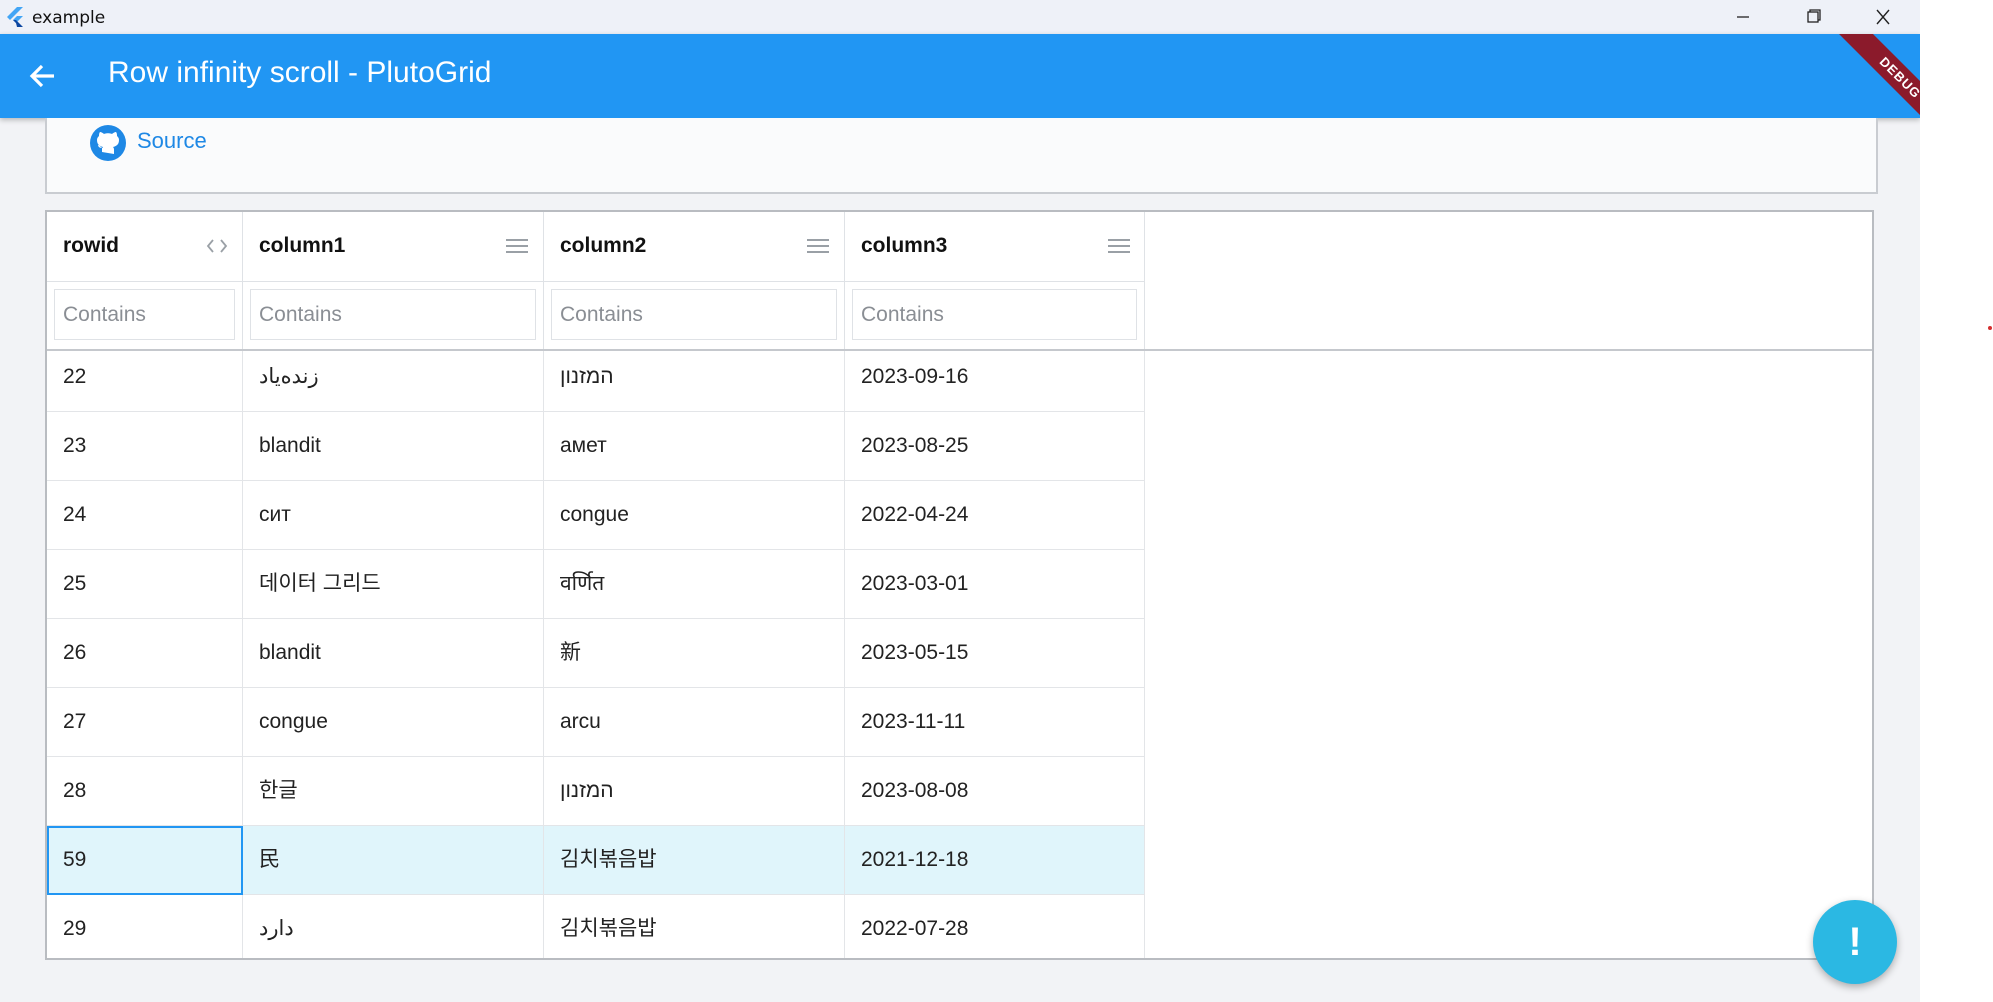 The width and height of the screenshot is (1993, 1002). What do you see at coordinates (393, 381) in the screenshot?
I see `cell-column1: زنده‌یاد` at bounding box center [393, 381].